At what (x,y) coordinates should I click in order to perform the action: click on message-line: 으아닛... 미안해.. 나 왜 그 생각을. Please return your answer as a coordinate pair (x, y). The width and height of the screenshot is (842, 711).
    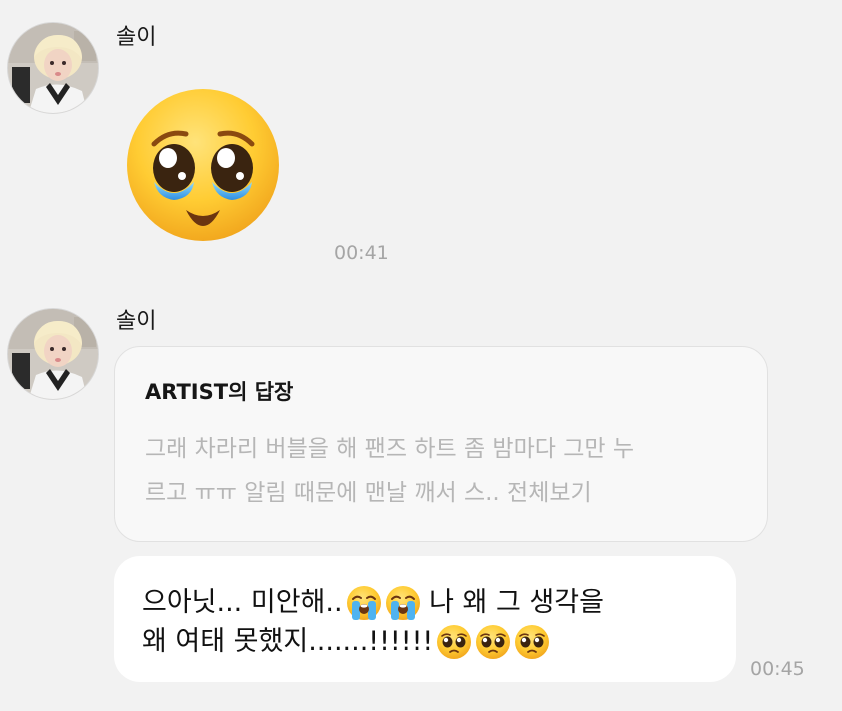
    Looking at the image, I should click on (373, 603).